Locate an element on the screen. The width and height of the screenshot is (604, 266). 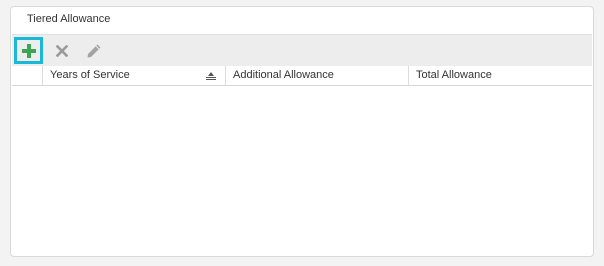
column-header-total-allowance: Total Allowance is located at coordinates (500, 75).